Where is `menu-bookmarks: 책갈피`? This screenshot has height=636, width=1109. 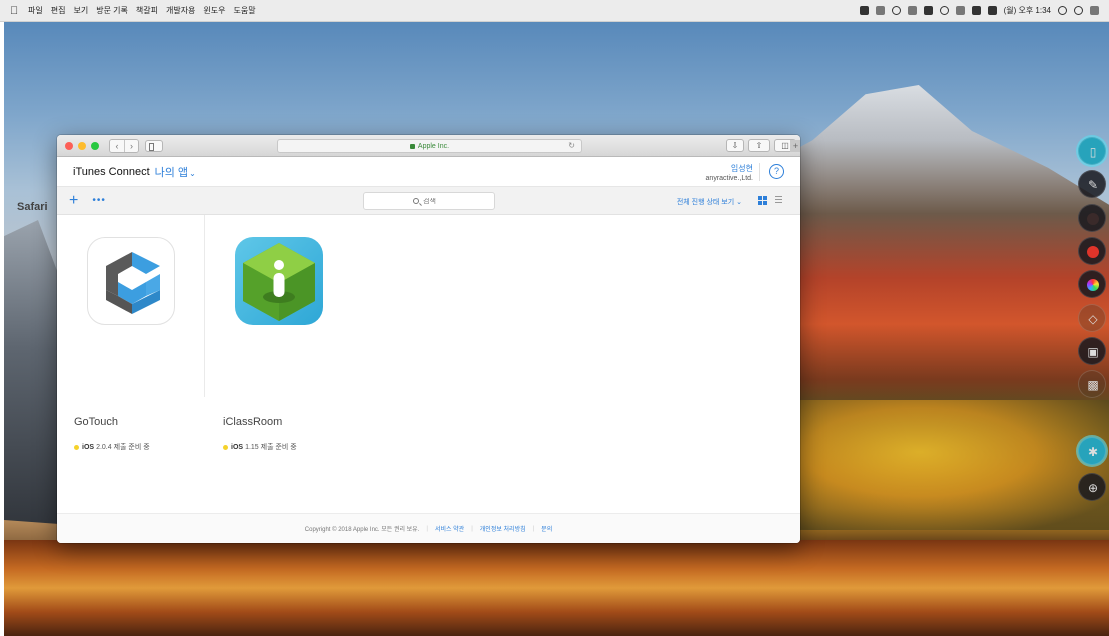 menu-bookmarks: 책갈피 is located at coordinates (147, 10).